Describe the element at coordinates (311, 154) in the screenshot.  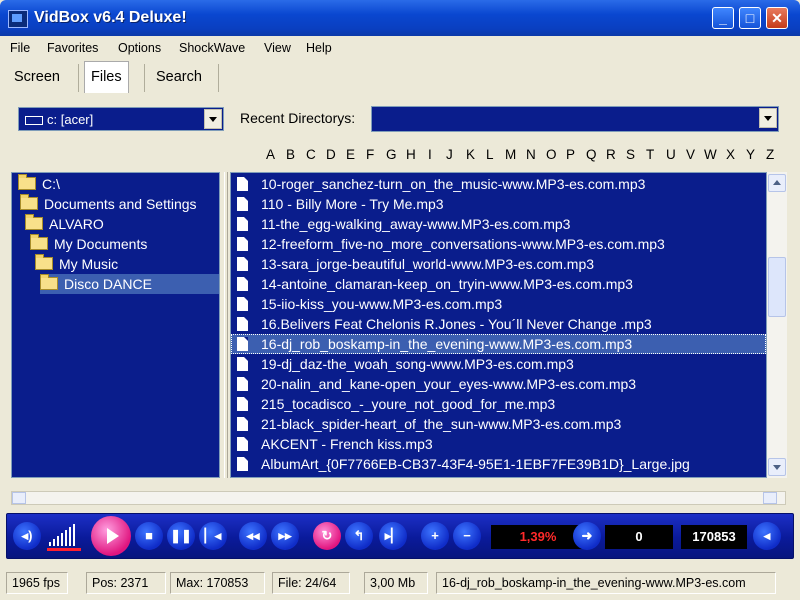
I see `letter-c: C` at that location.